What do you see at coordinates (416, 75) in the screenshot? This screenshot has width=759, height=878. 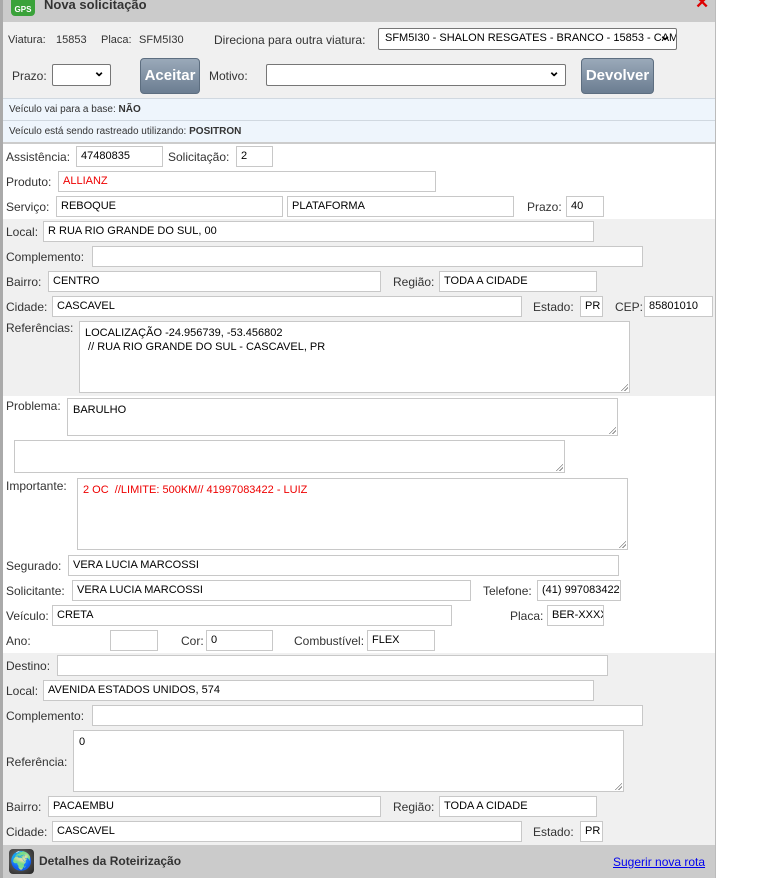 I see `motivo-select` at bounding box center [416, 75].